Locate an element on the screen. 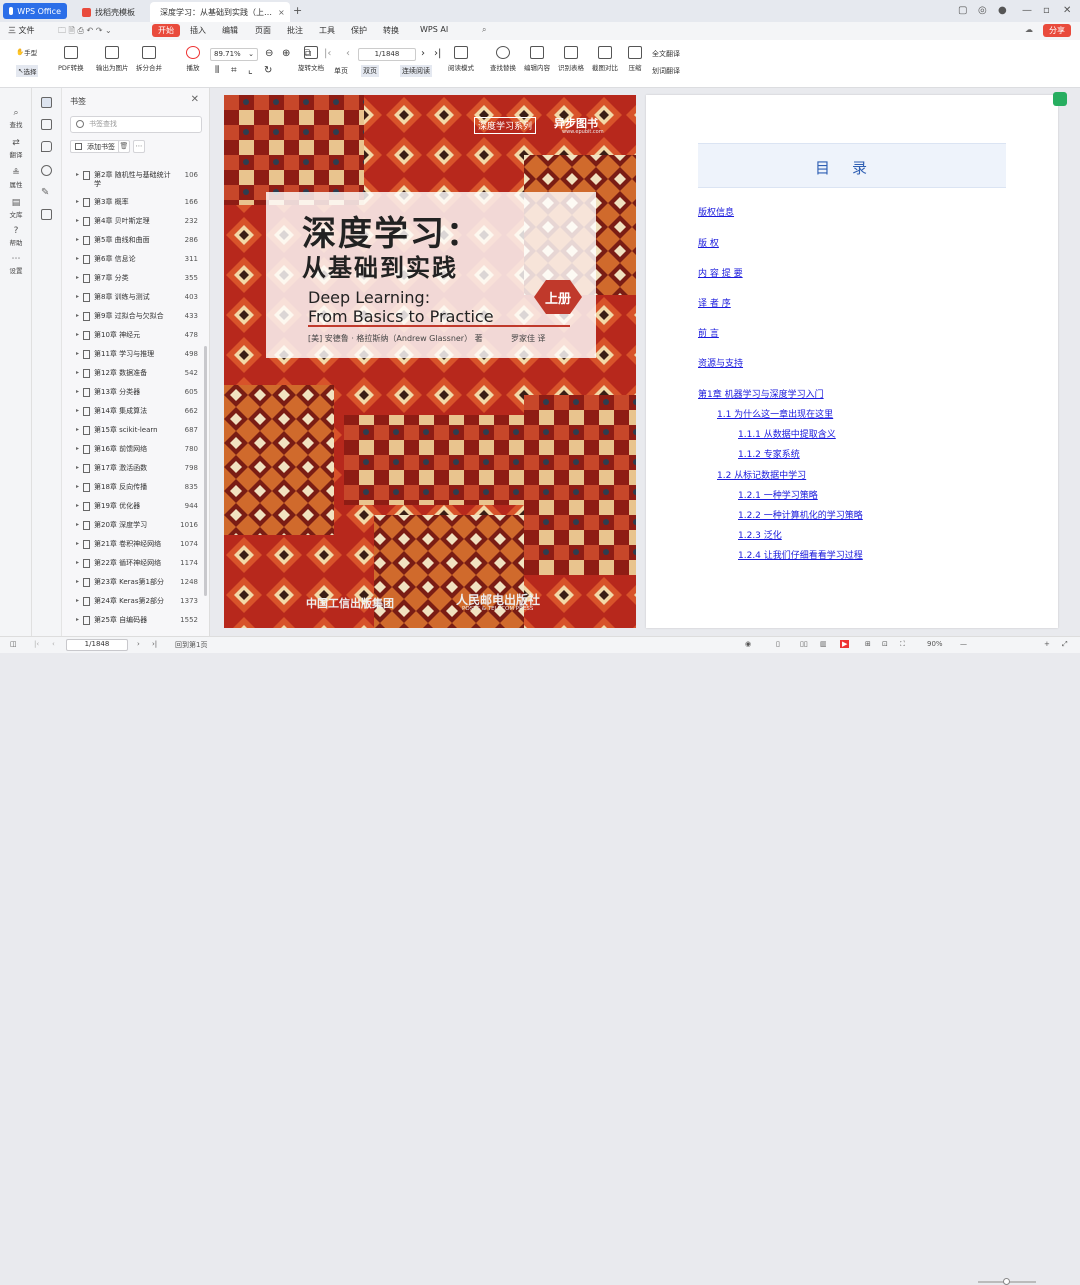  minimize-button: — is located at coordinates (1027, 10).